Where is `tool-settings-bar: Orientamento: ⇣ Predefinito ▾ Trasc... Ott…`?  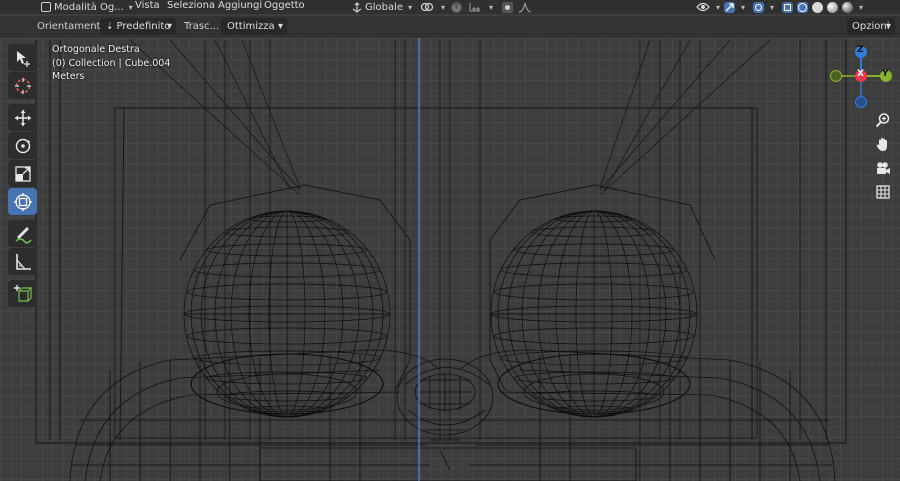
tool-settings-bar: Orientamento: ⇣ Predefinito ▾ Trasc... Ott… is located at coordinates (450, 27).